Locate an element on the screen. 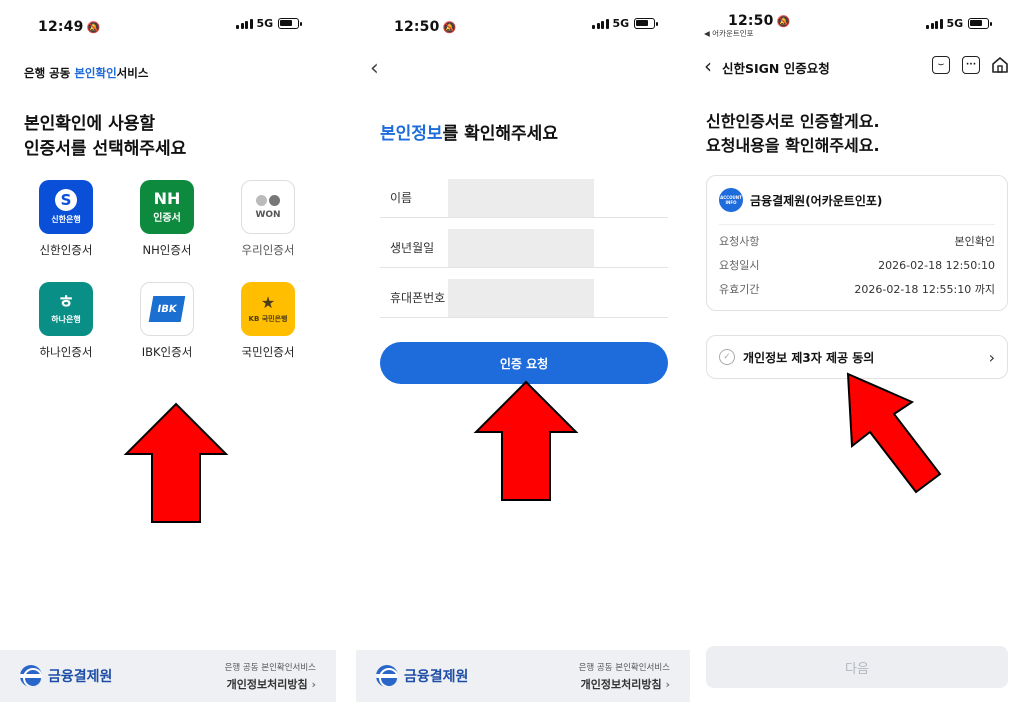 The image size is (1024, 726). detail-row: 유효기간 2026-02-18 12:55:10 까지 is located at coordinates (857, 289).